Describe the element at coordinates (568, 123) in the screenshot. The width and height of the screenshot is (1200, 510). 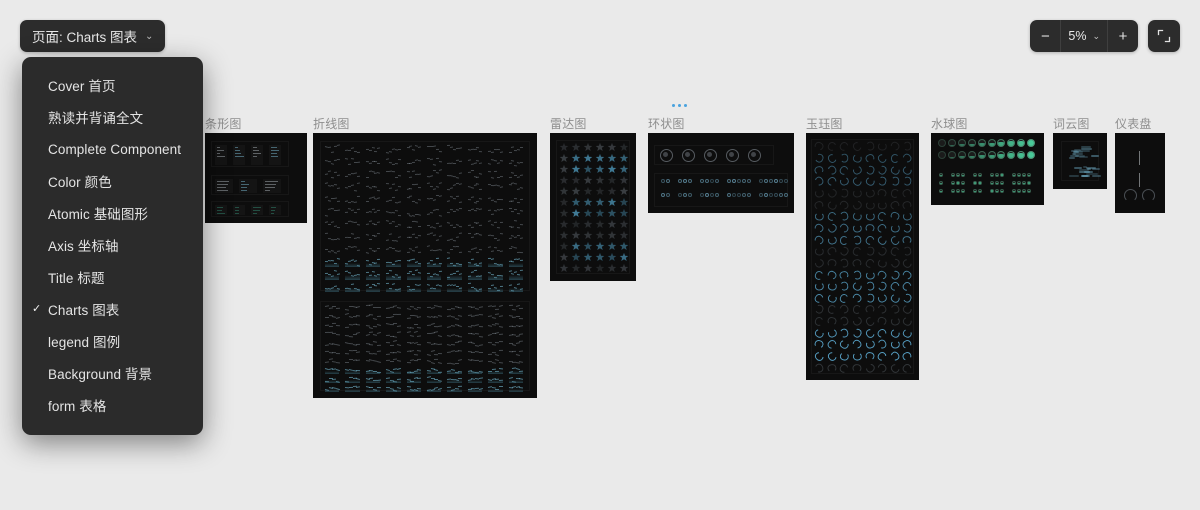
I see `artboard-label: 雷达图` at that location.